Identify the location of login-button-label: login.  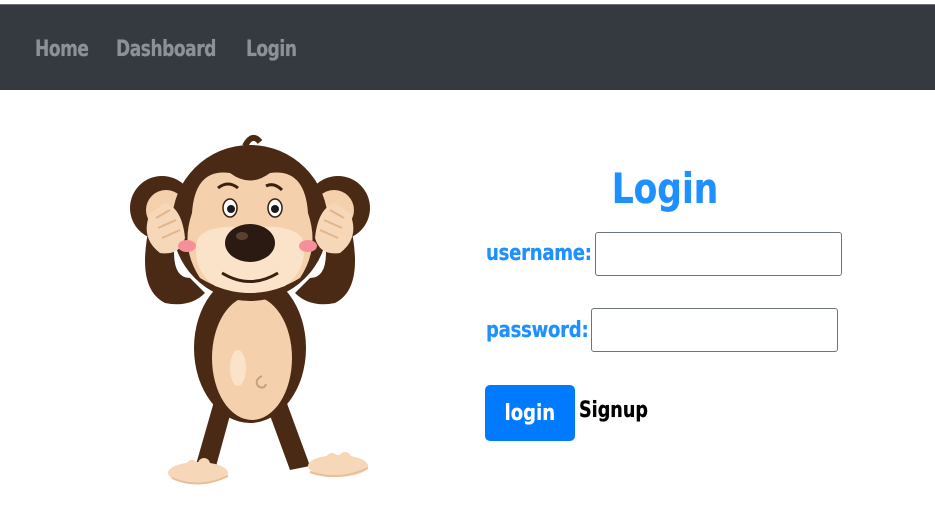
(530, 413).